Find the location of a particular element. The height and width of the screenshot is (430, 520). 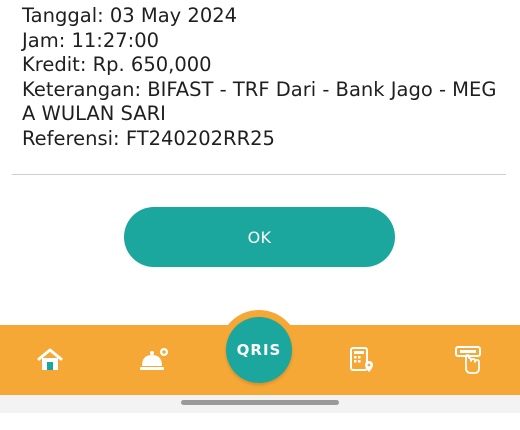

service-bell-icon is located at coordinates (154, 359).